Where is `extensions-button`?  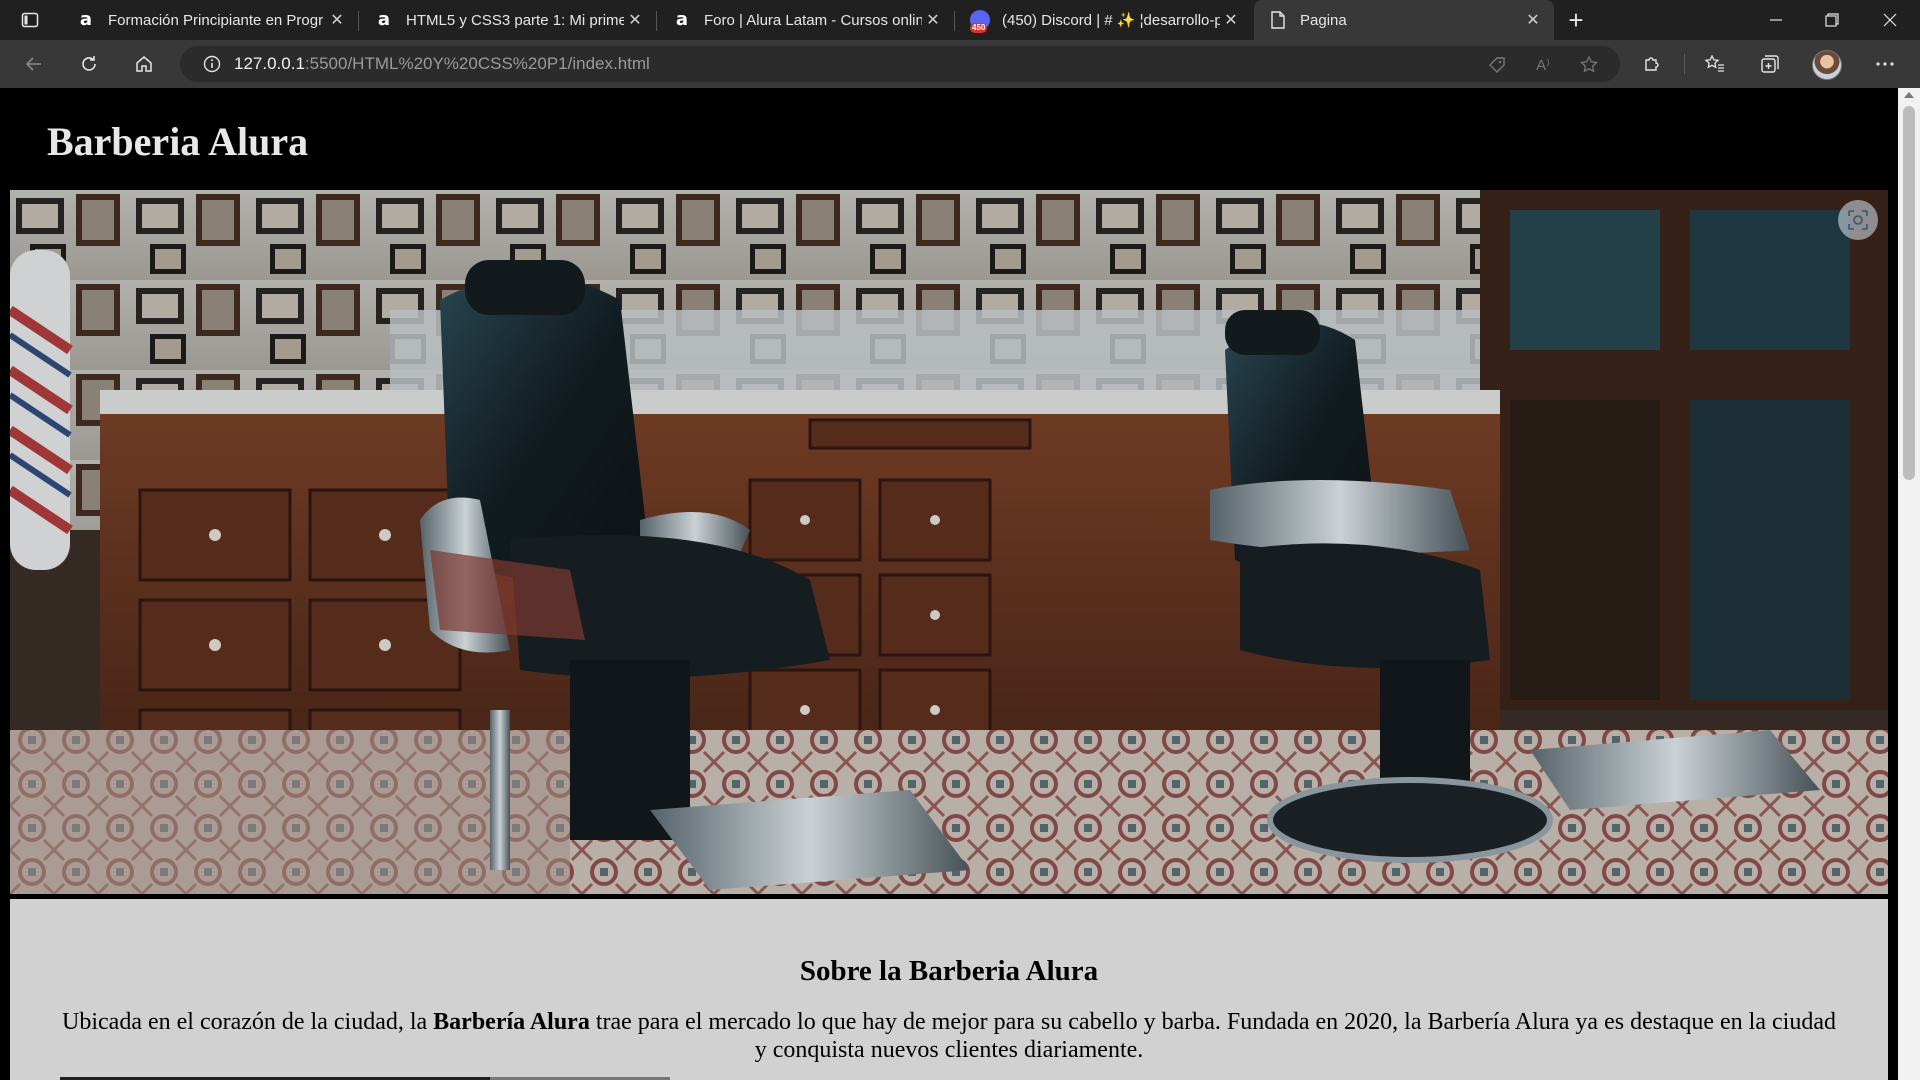 extensions-button is located at coordinates (1652, 64).